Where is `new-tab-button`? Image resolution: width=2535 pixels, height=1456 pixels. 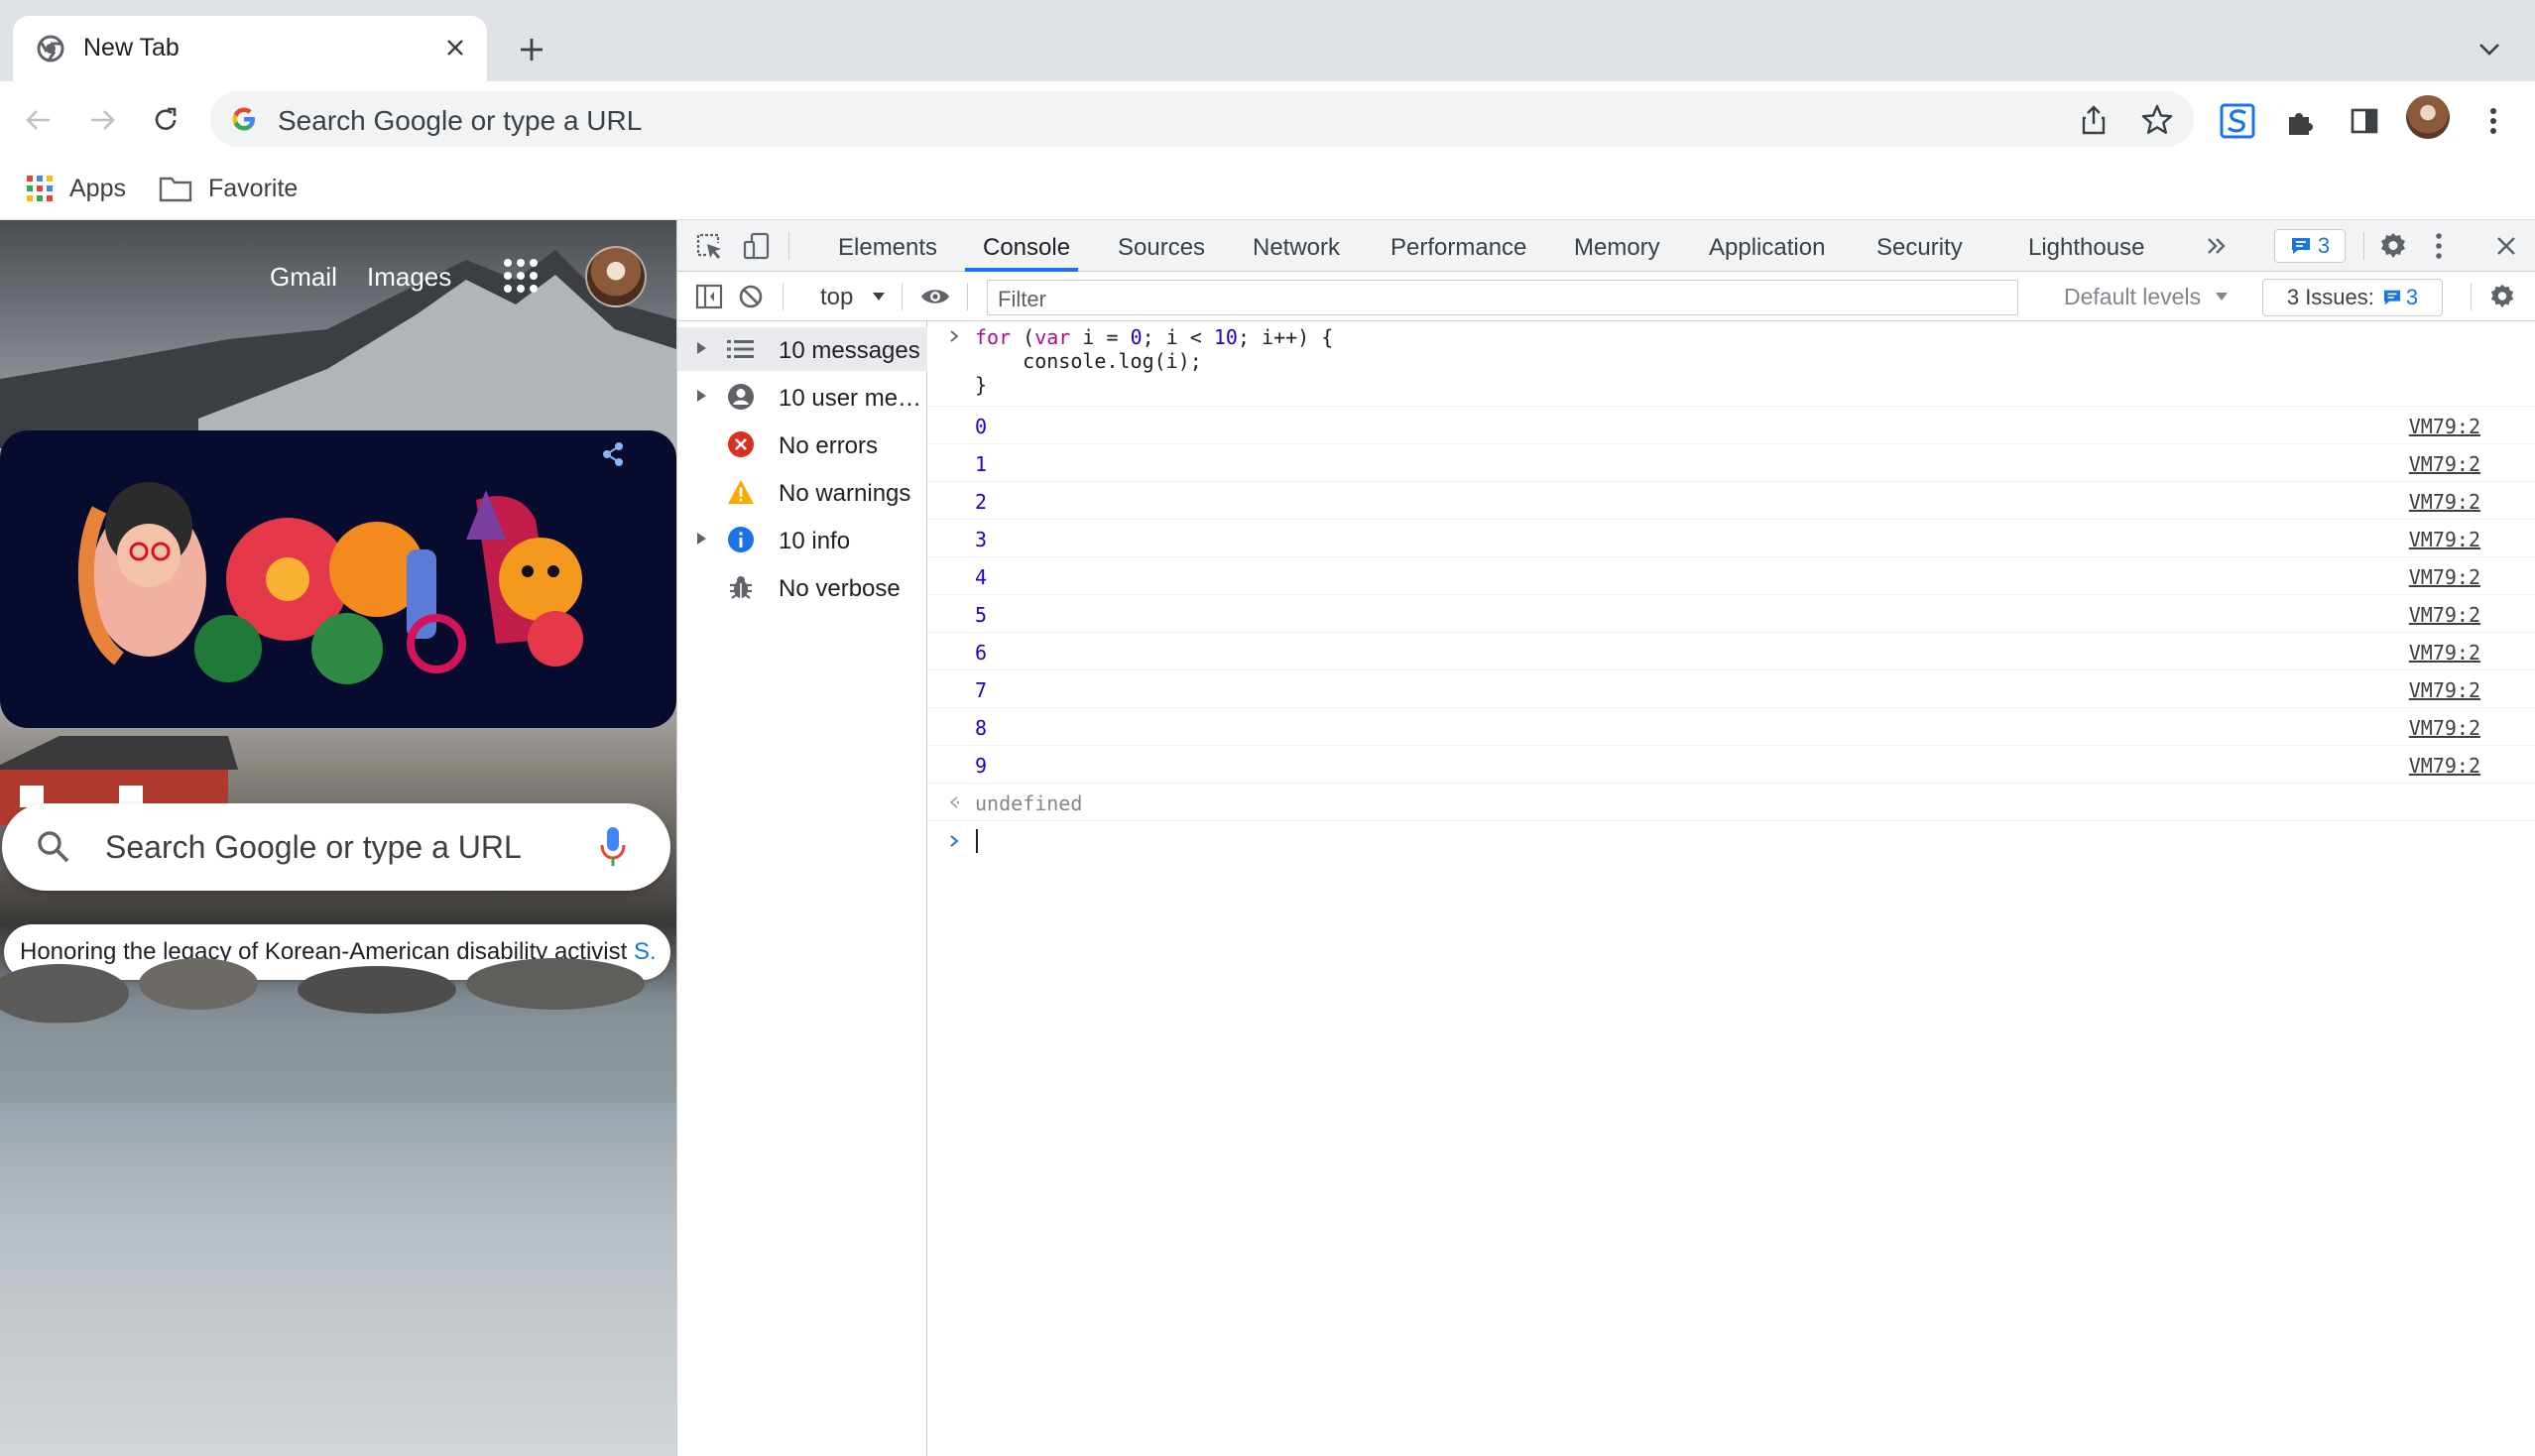 new-tab-button is located at coordinates (531, 49).